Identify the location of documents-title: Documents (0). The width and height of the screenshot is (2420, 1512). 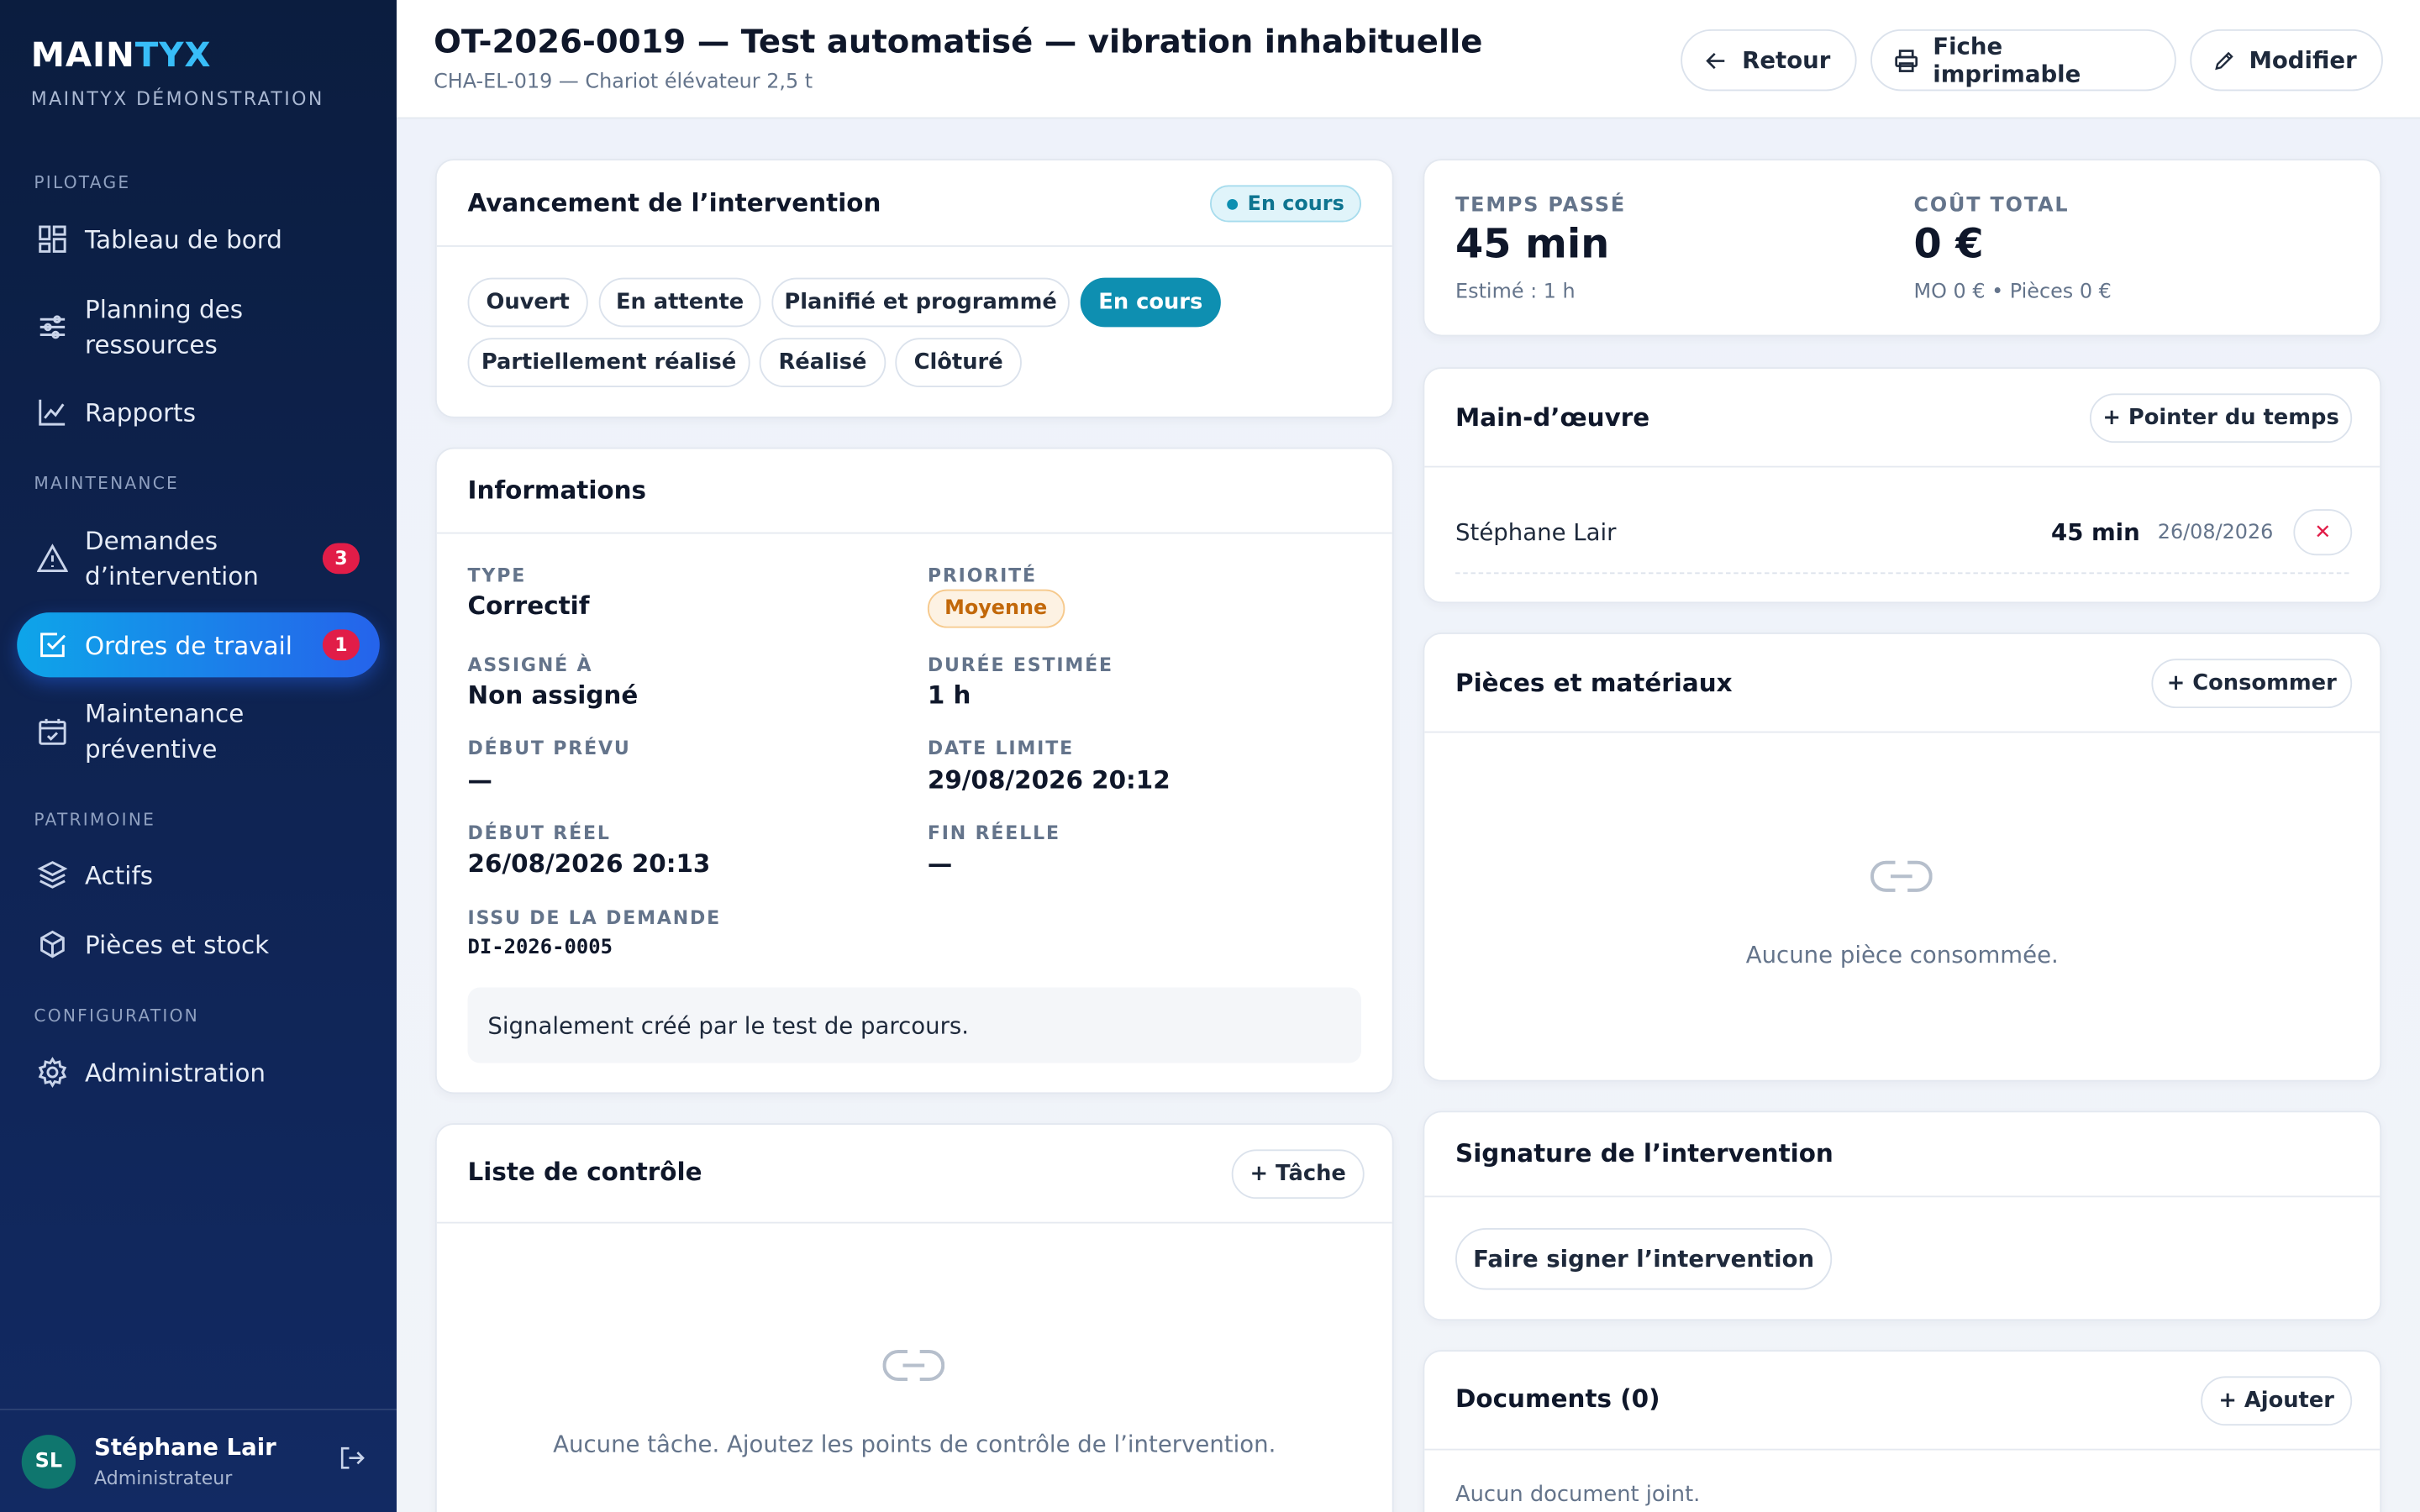
(1558, 1398).